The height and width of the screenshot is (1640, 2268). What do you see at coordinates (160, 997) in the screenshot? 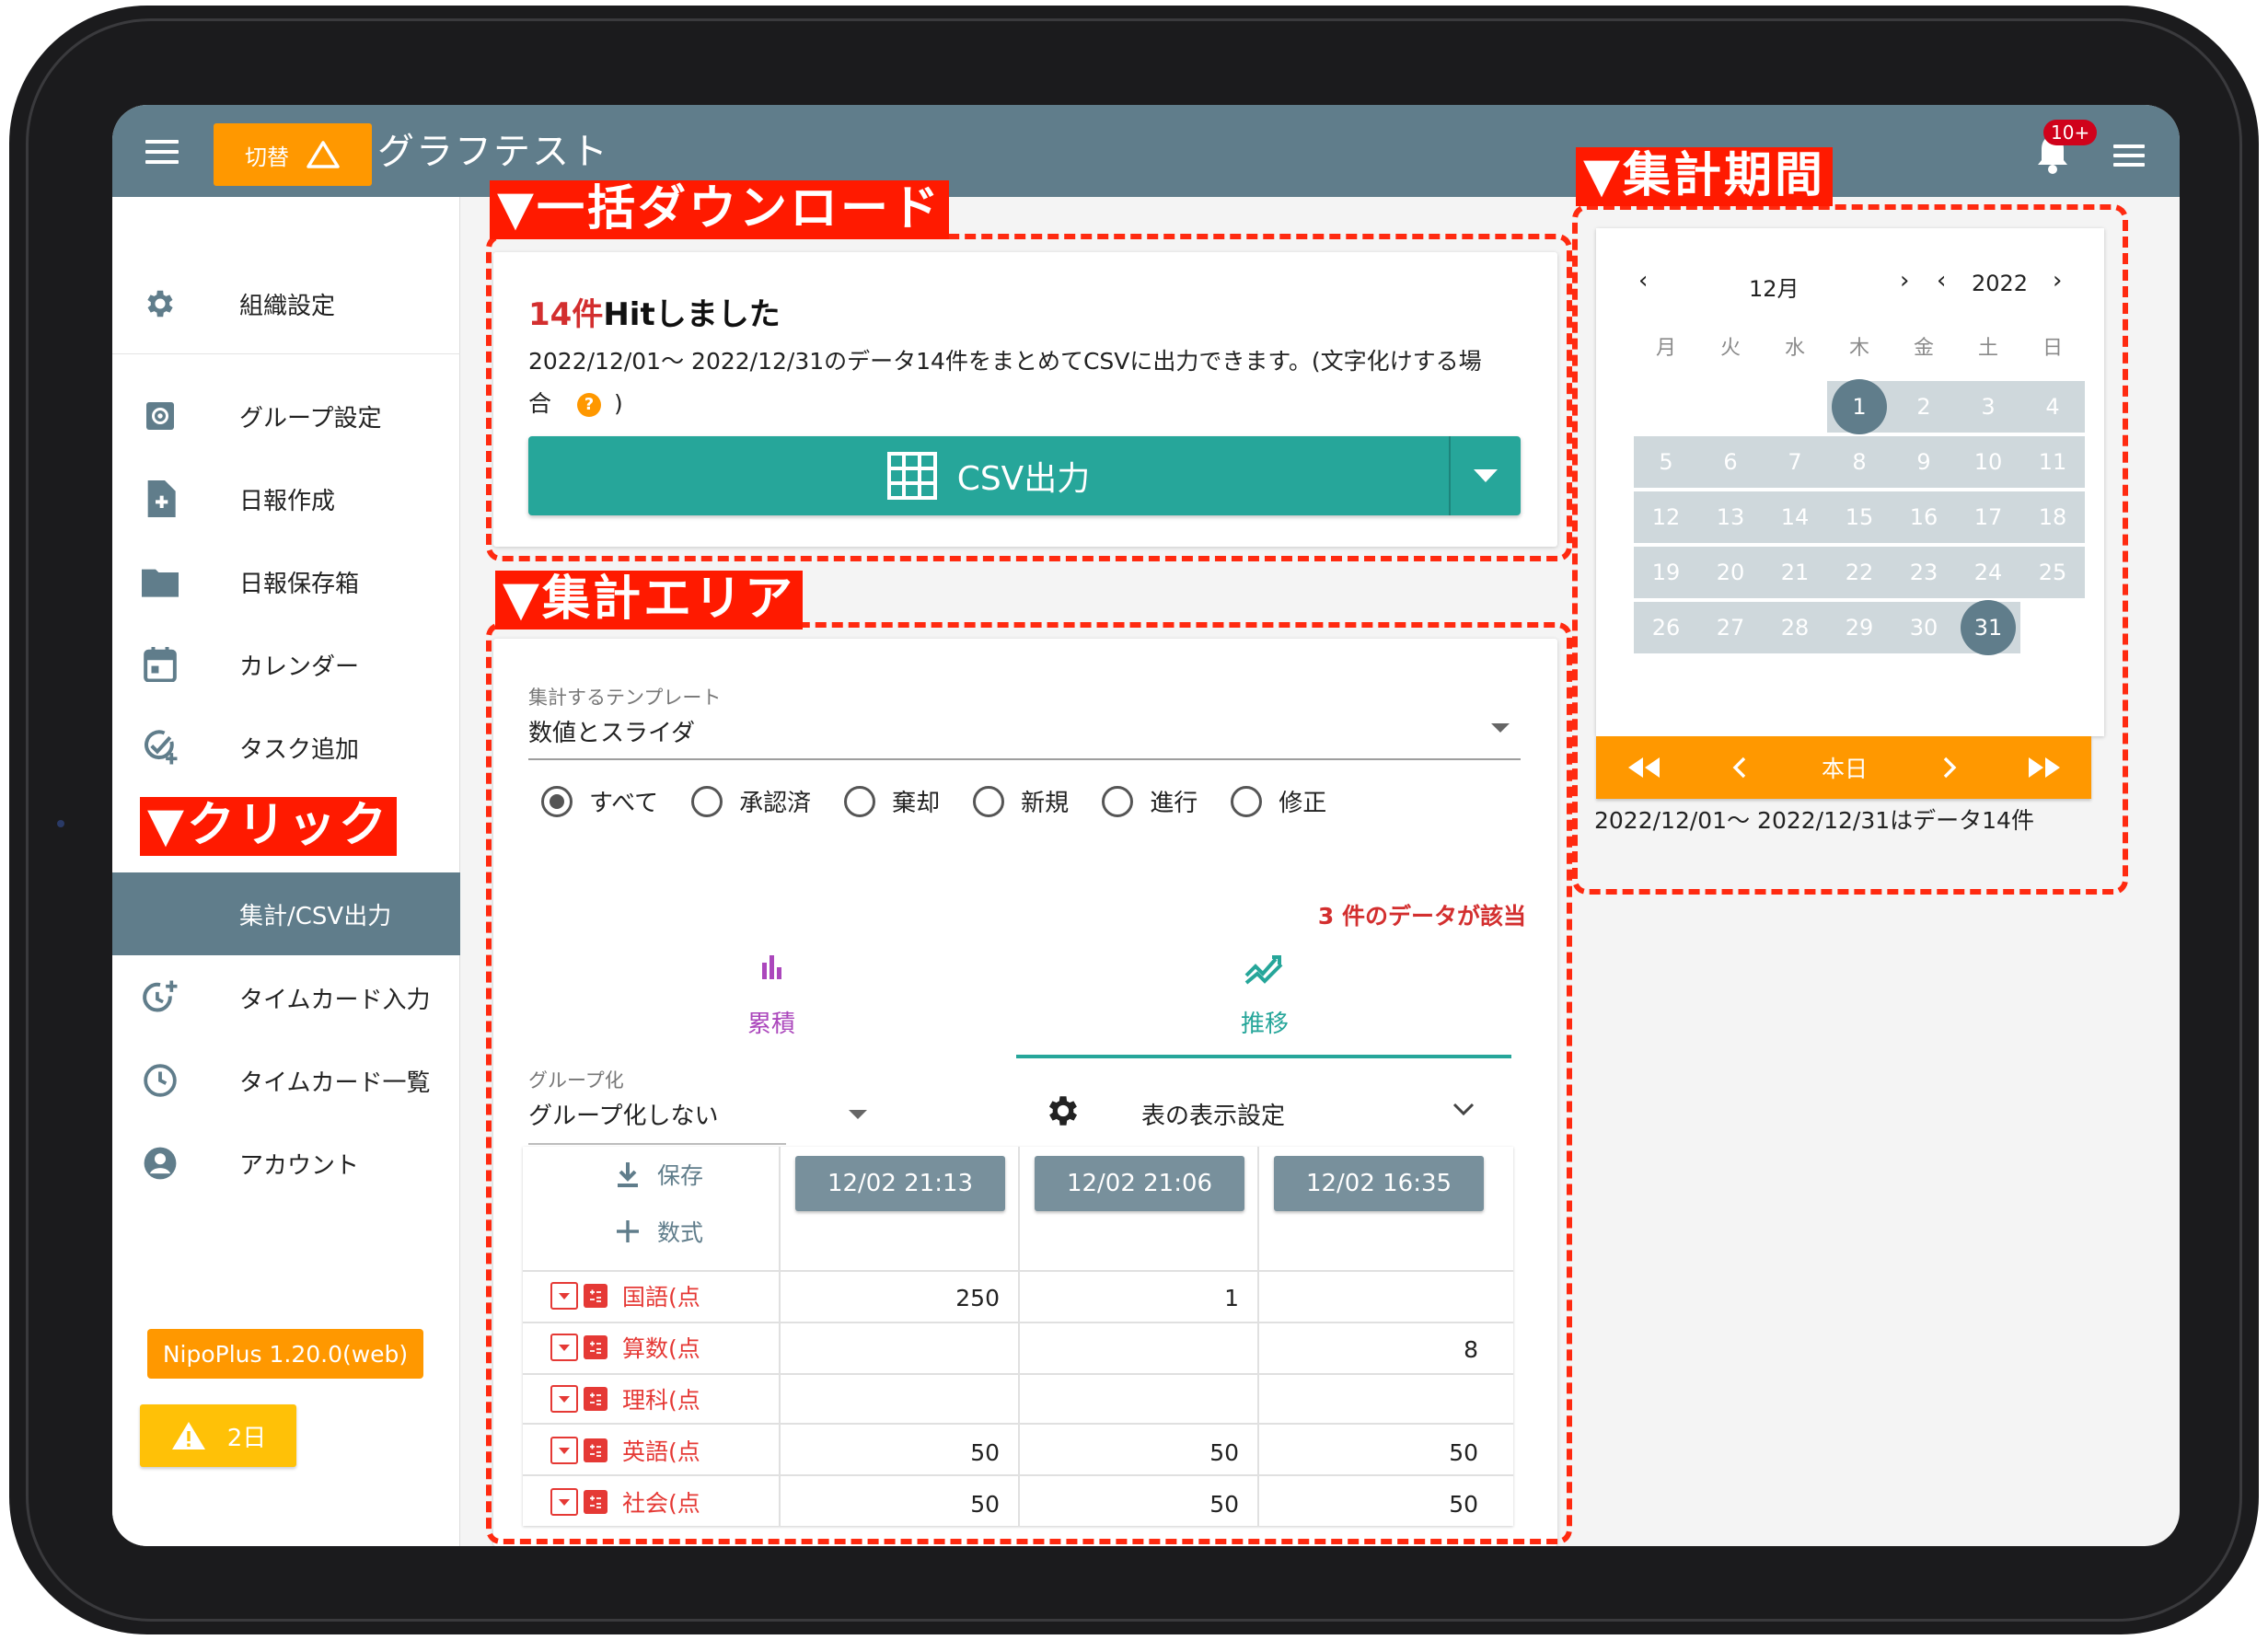
I see `add-clock-icon` at bounding box center [160, 997].